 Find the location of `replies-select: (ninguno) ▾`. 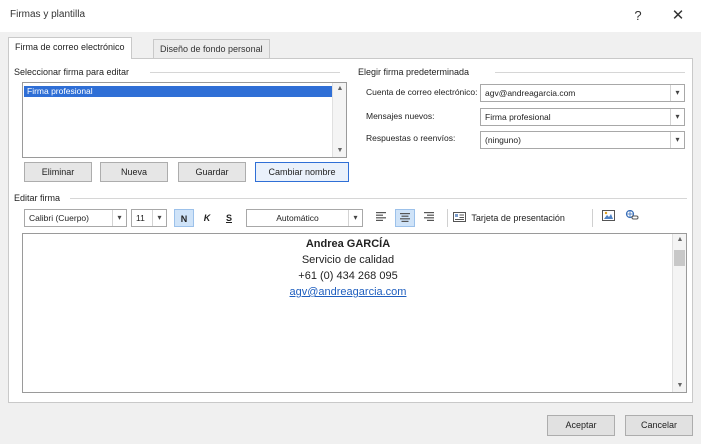

replies-select: (ninguno) ▾ is located at coordinates (582, 140).